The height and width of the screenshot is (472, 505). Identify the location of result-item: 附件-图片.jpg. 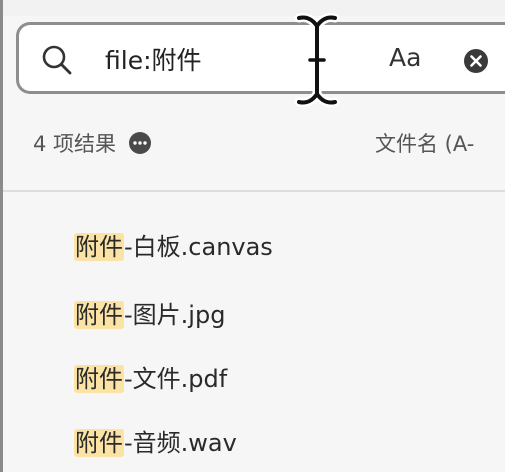
(149, 315).